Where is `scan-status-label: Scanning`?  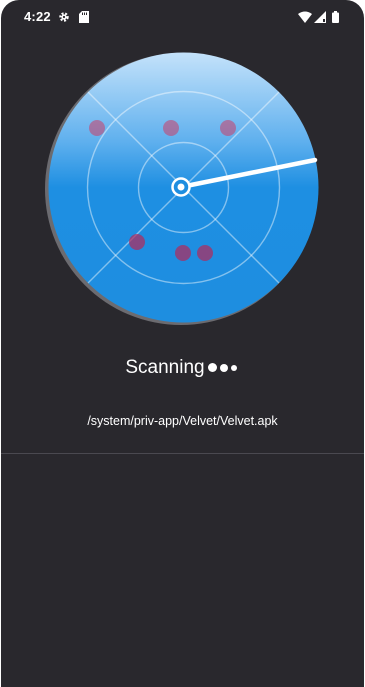 scan-status-label: Scanning is located at coordinates (165, 368).